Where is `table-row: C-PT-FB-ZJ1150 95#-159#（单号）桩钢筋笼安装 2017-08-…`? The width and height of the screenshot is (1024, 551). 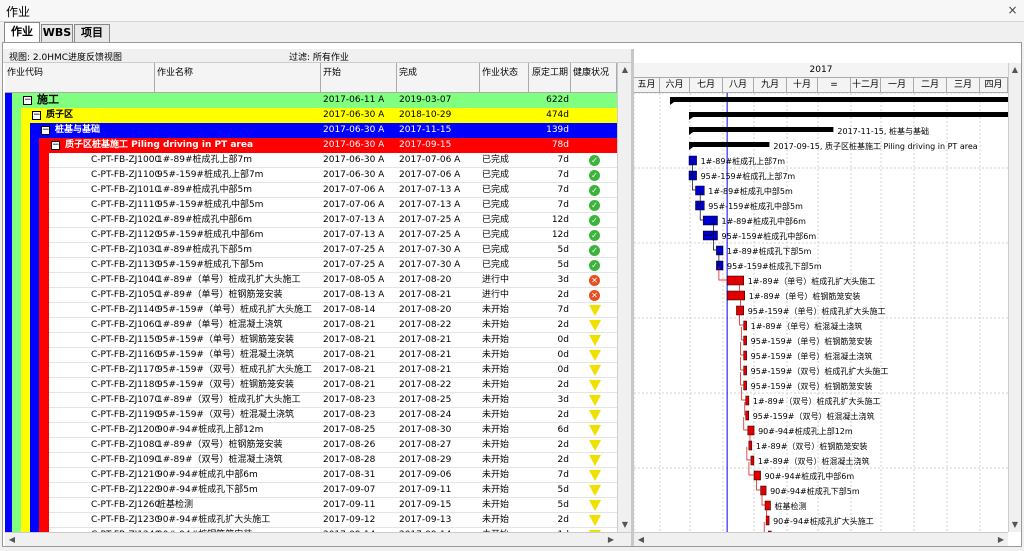
table-row: C-PT-FB-ZJ1150 95#-159#（单号）桩钢筋笼安装 2017-08-… is located at coordinates (318, 340).